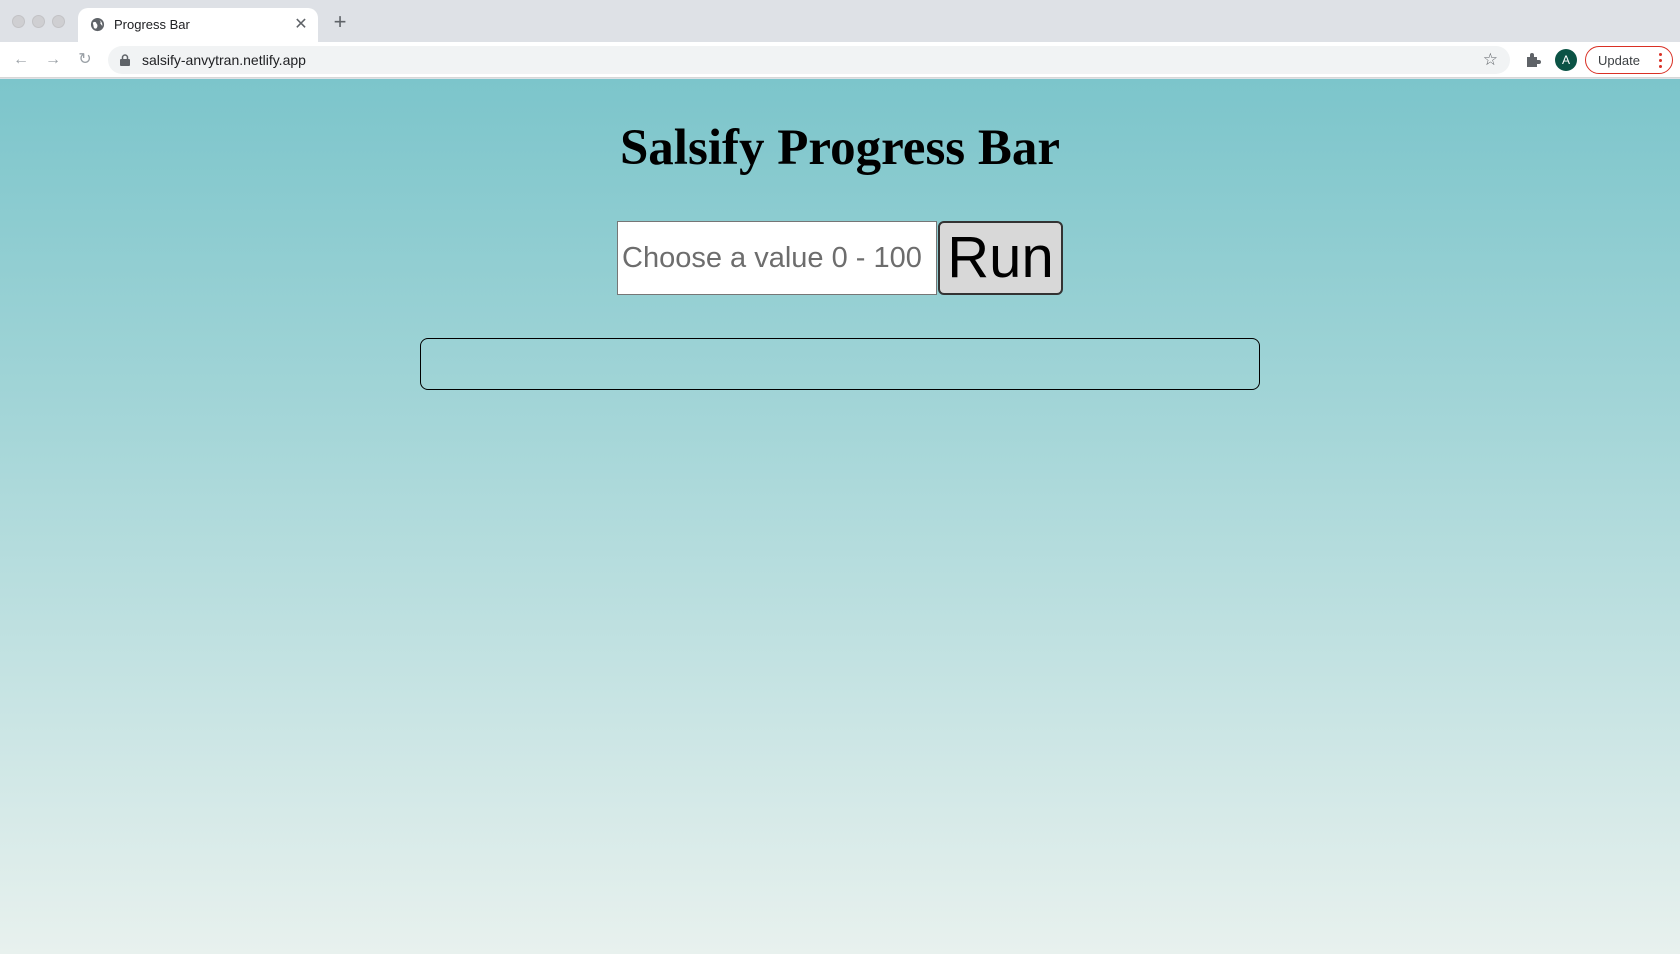  I want to click on run-button: Run, so click(1000, 258).